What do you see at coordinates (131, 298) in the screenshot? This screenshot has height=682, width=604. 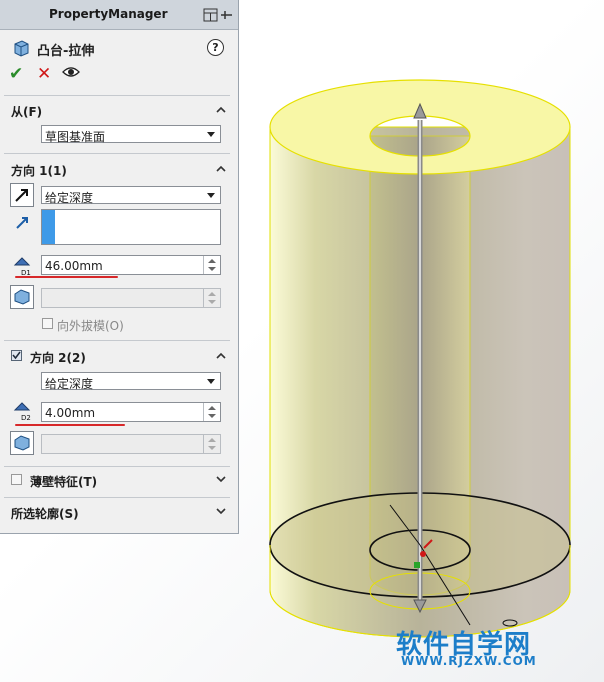 I see `draft-angle-input` at bounding box center [131, 298].